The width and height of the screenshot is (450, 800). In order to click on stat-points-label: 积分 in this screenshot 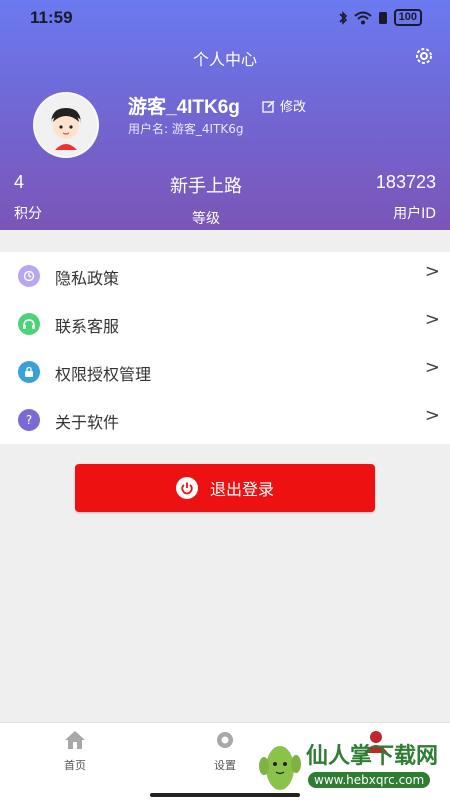, I will do `click(28, 214)`.